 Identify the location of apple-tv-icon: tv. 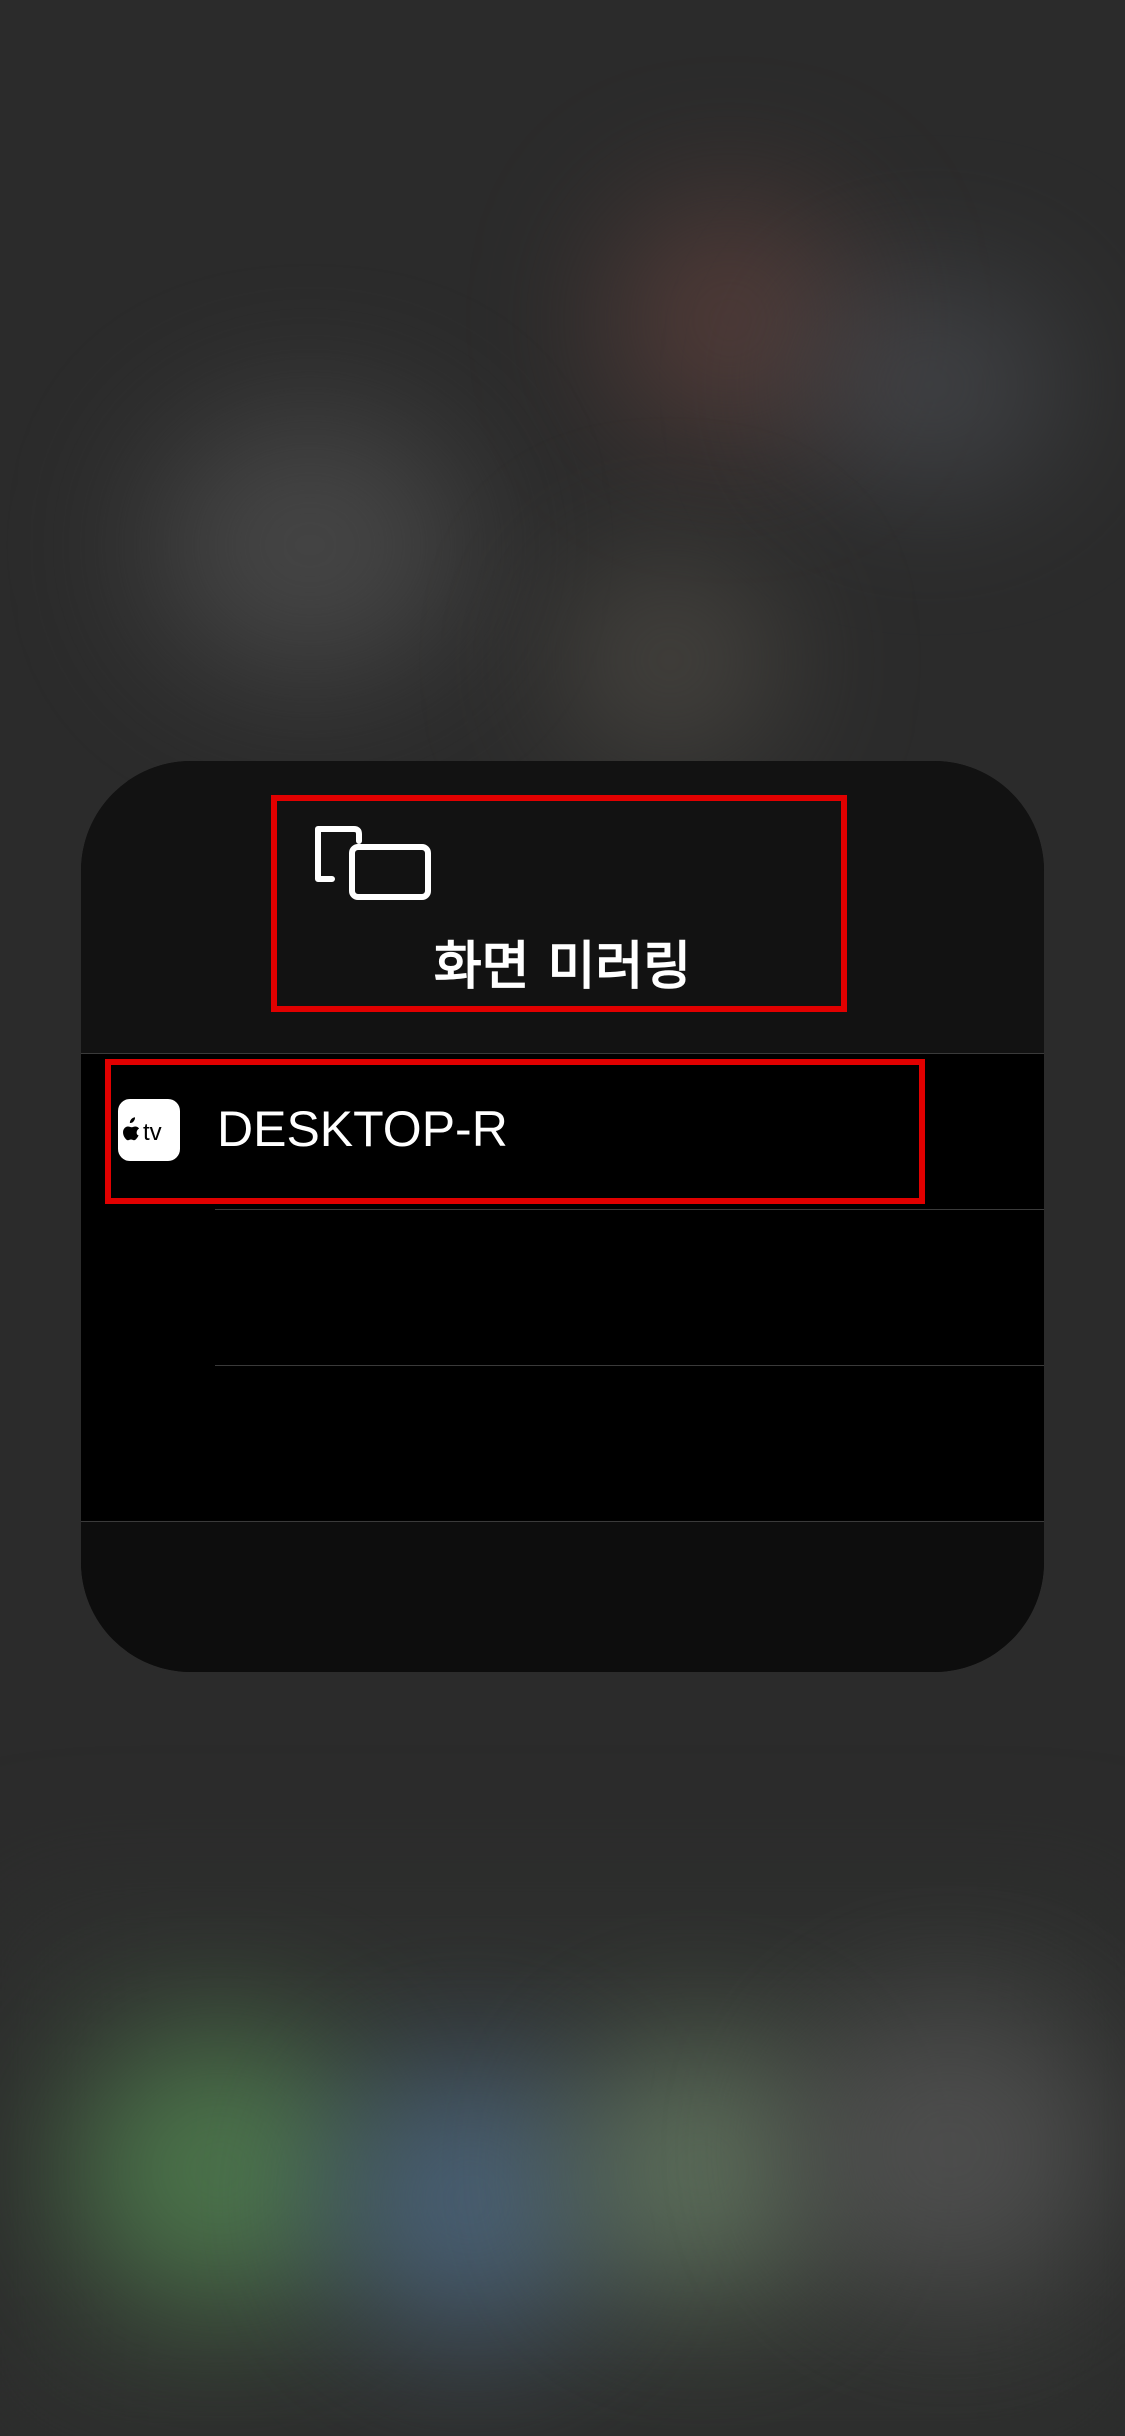
(149, 1130).